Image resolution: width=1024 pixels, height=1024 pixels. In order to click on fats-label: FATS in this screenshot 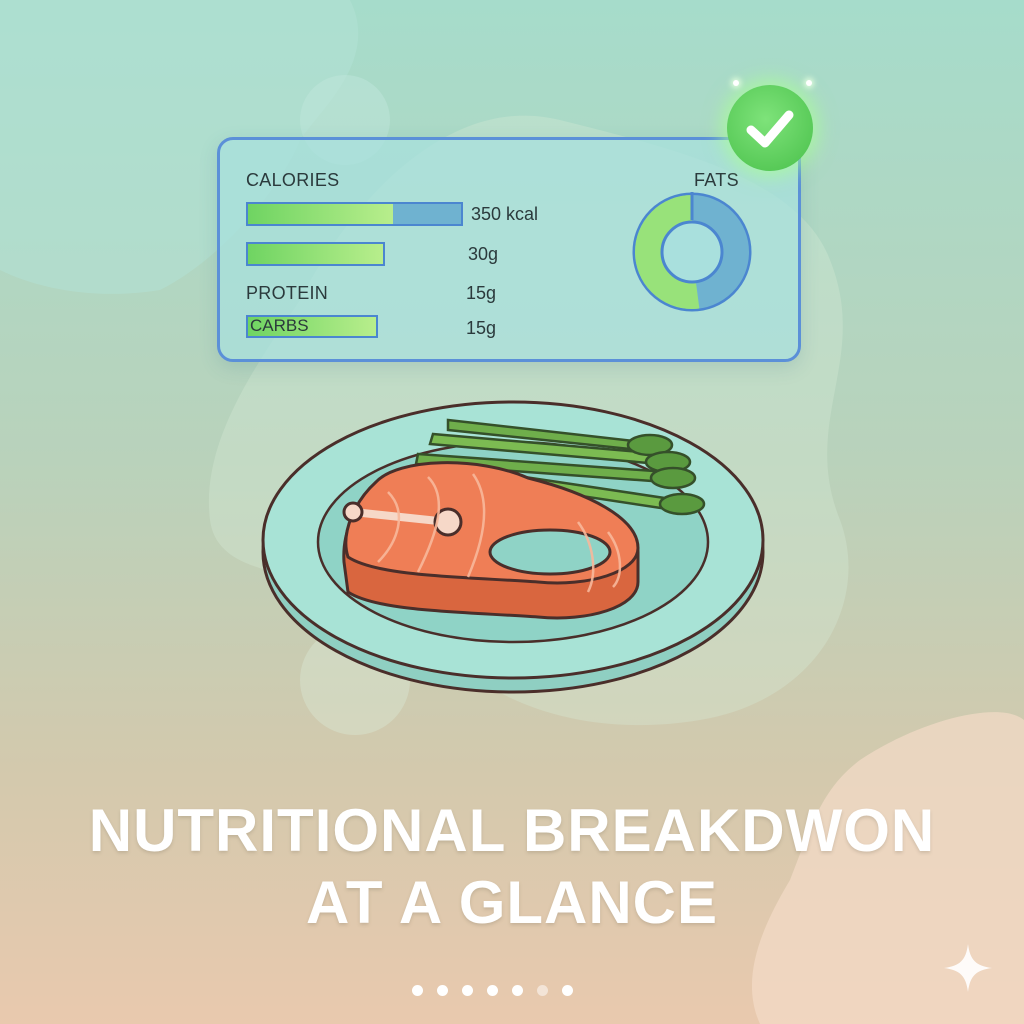, I will do `click(716, 180)`.